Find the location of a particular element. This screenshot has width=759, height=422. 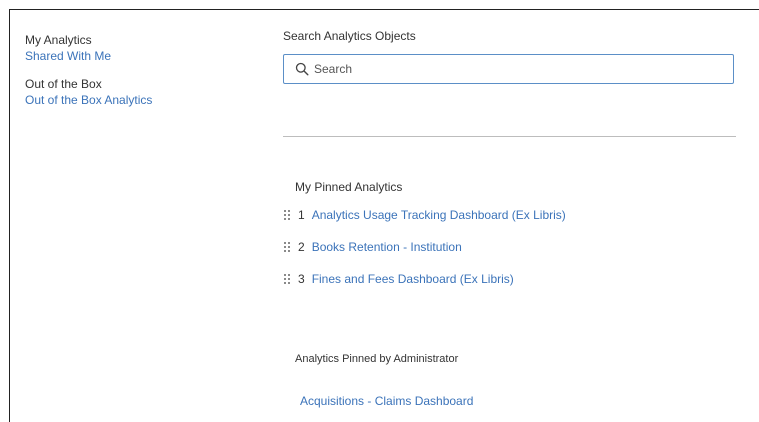

search-icon is located at coordinates (302, 69).